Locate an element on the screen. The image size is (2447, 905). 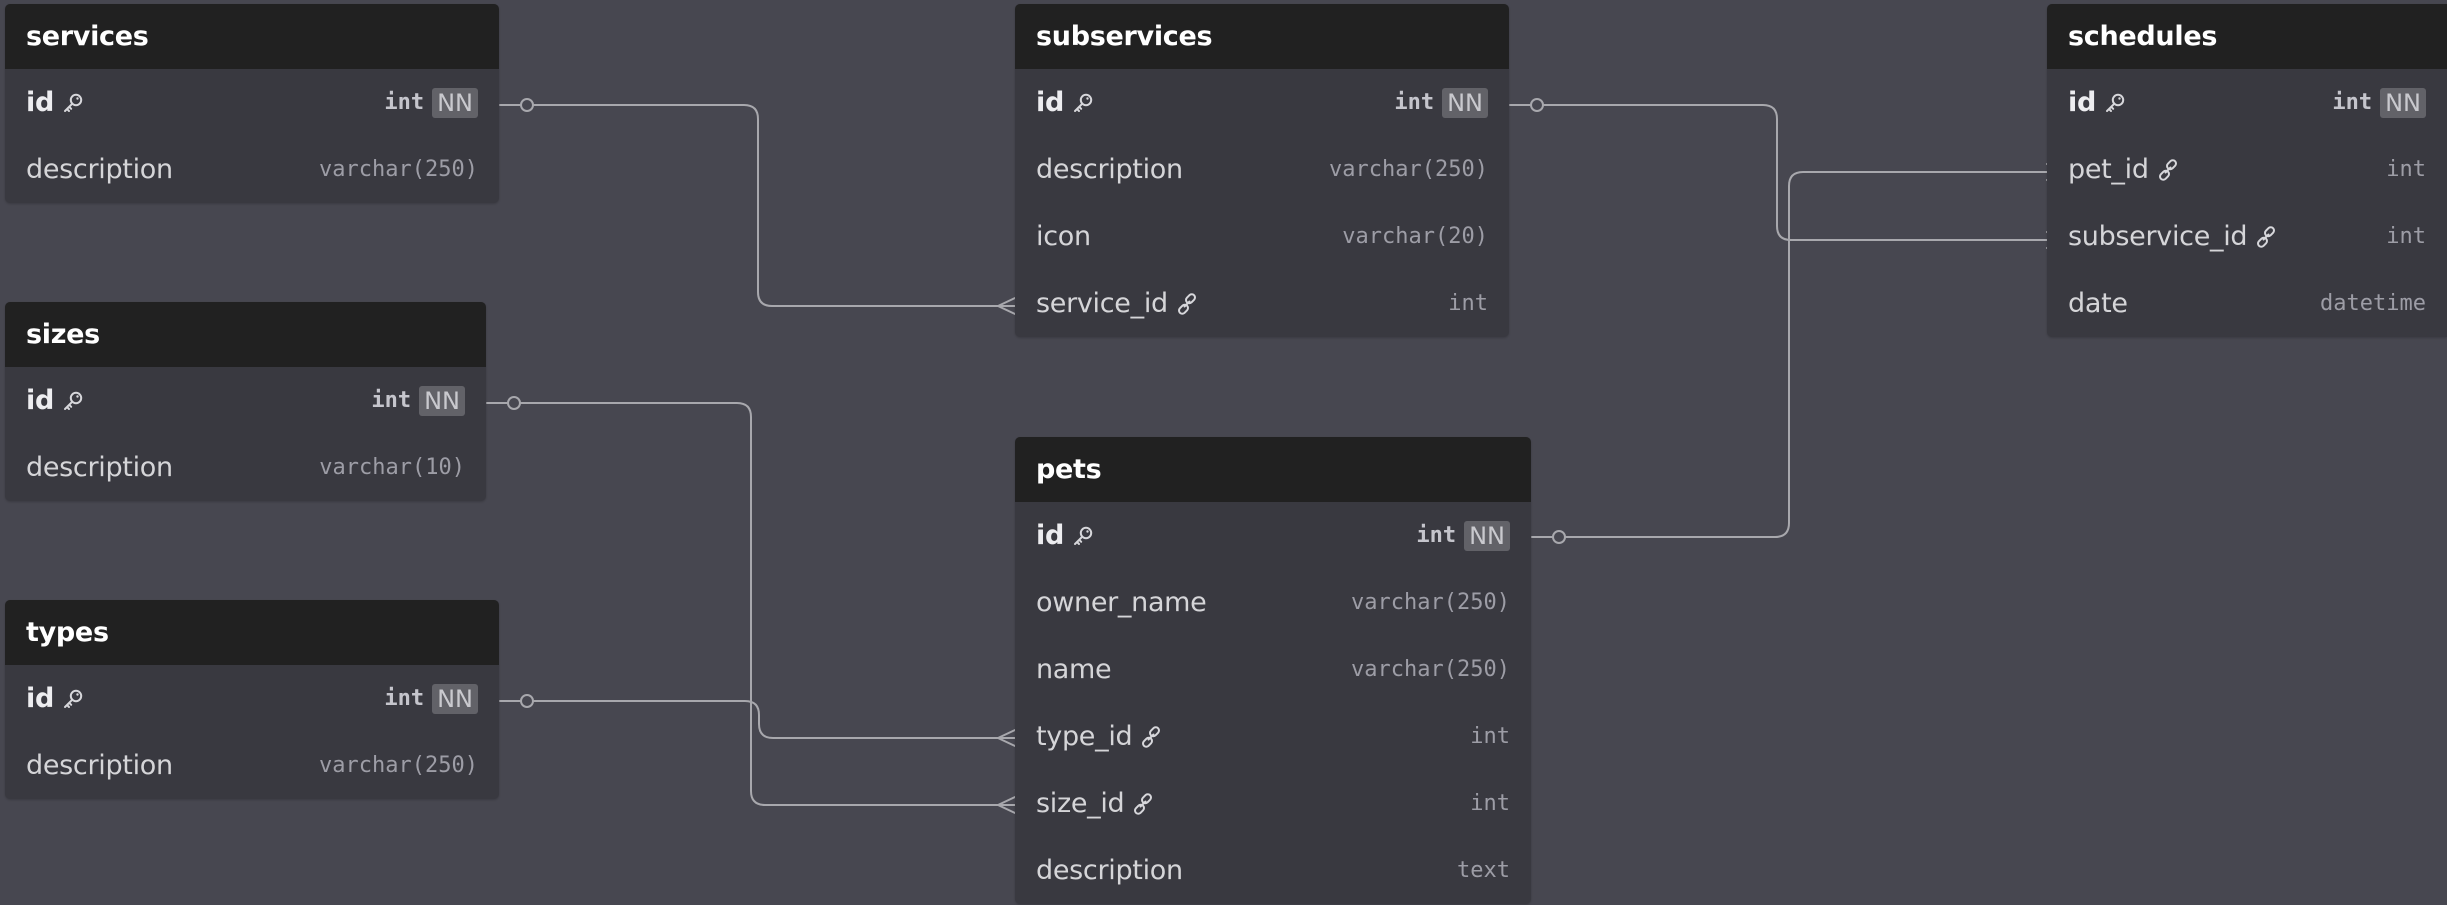
table-name: types is located at coordinates (67, 632).